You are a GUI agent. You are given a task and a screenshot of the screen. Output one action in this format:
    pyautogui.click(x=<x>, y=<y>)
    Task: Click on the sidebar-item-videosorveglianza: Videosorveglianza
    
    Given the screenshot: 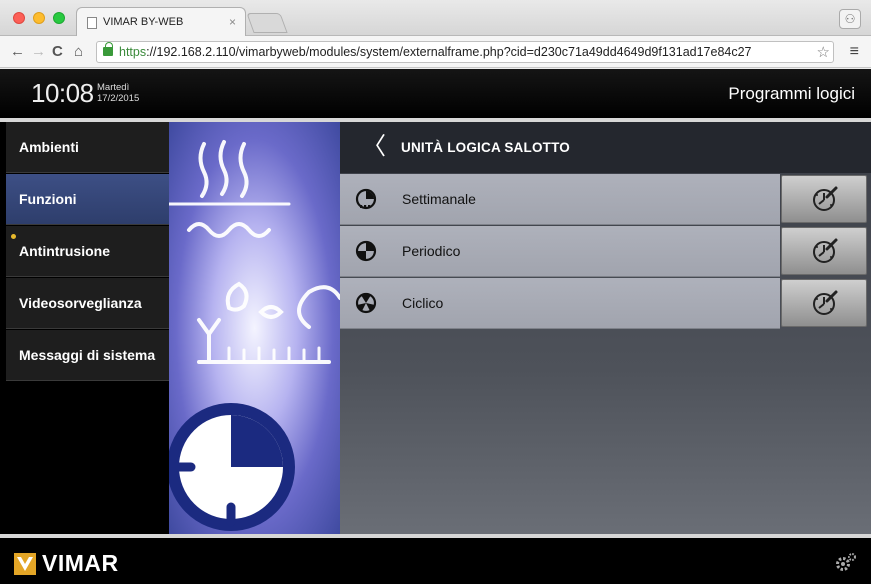 What is the action you would take?
    pyautogui.click(x=87, y=303)
    